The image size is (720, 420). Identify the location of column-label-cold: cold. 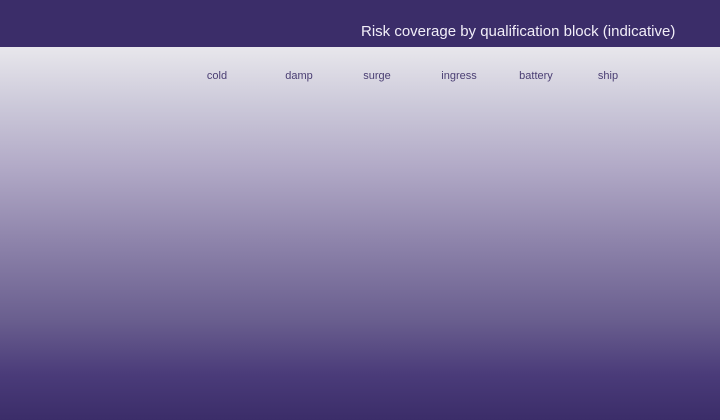
(217, 76).